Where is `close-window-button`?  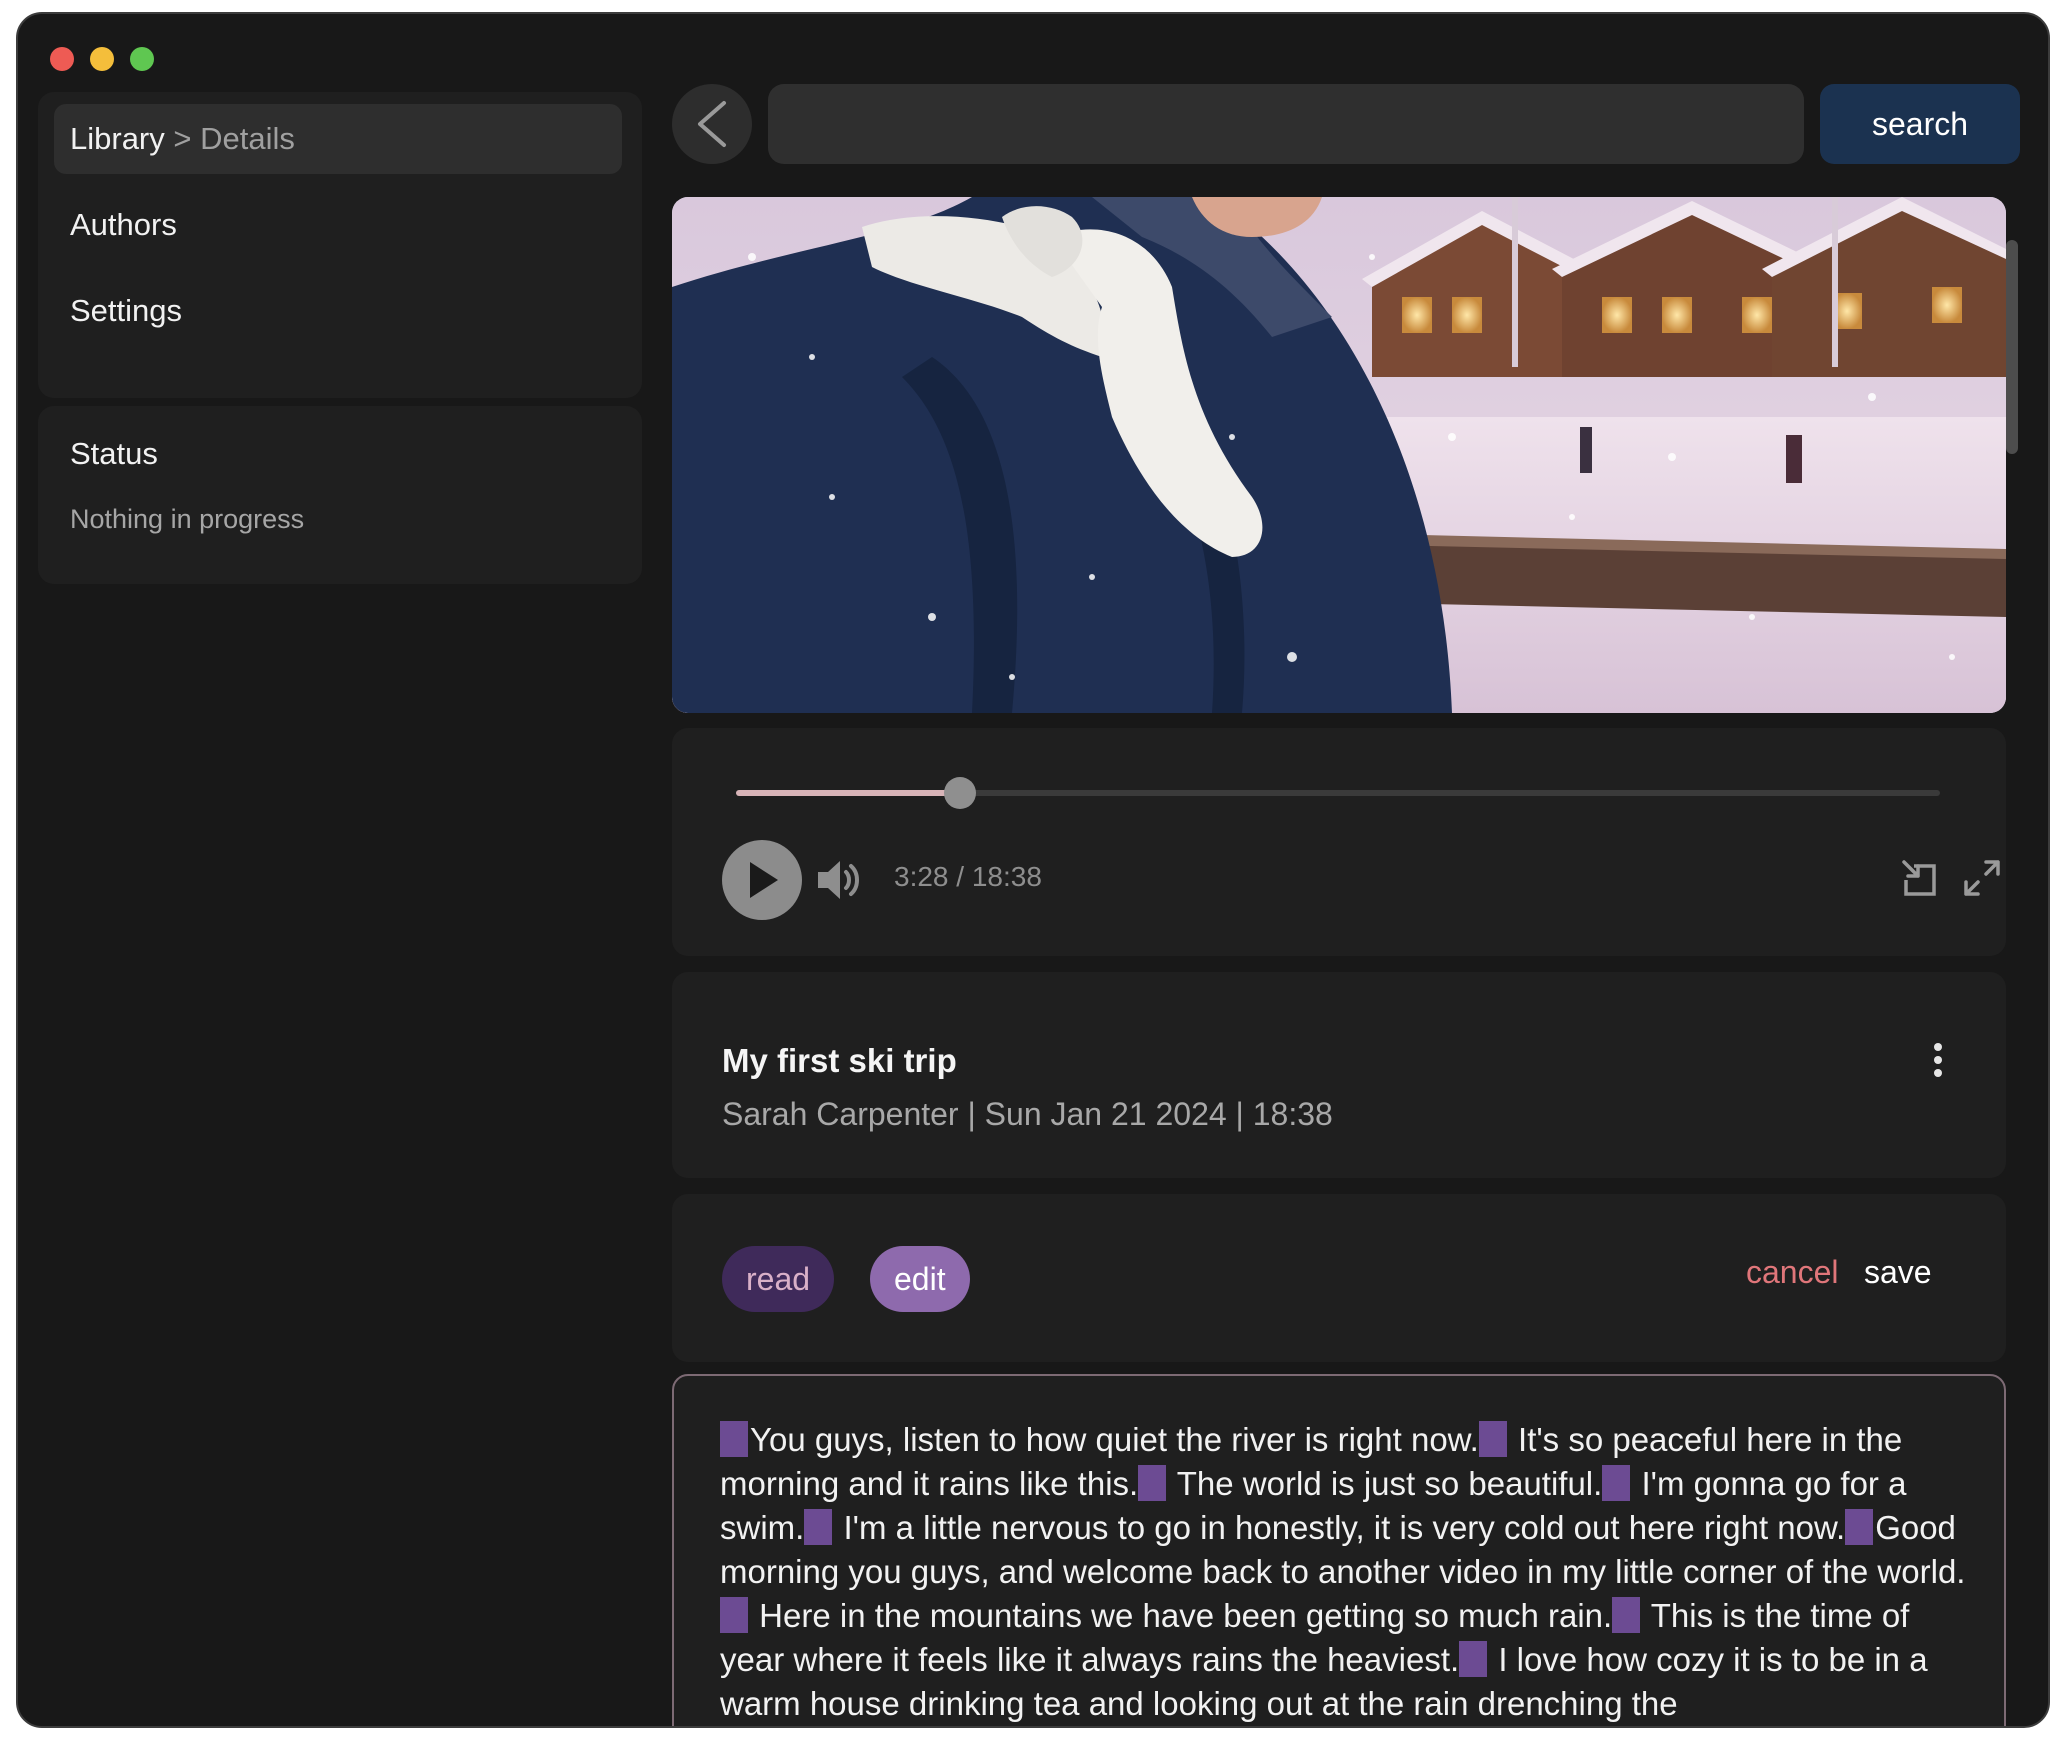
close-window-button is located at coordinates (62, 59).